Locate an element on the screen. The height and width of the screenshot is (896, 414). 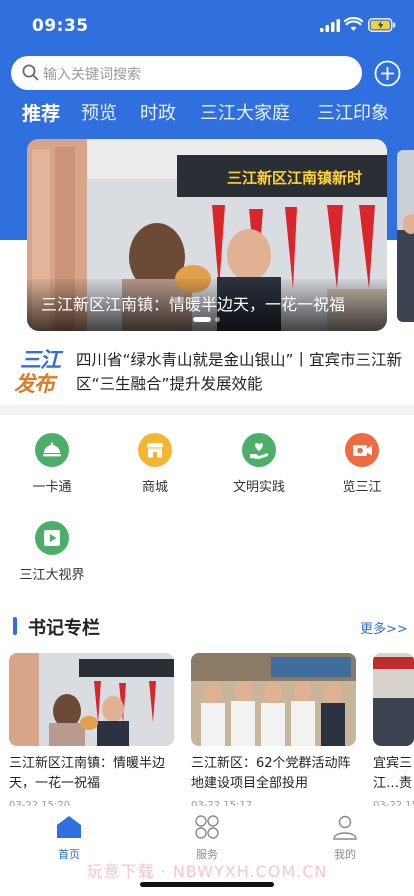
service-shop: 商城 is located at coordinates (155, 464).